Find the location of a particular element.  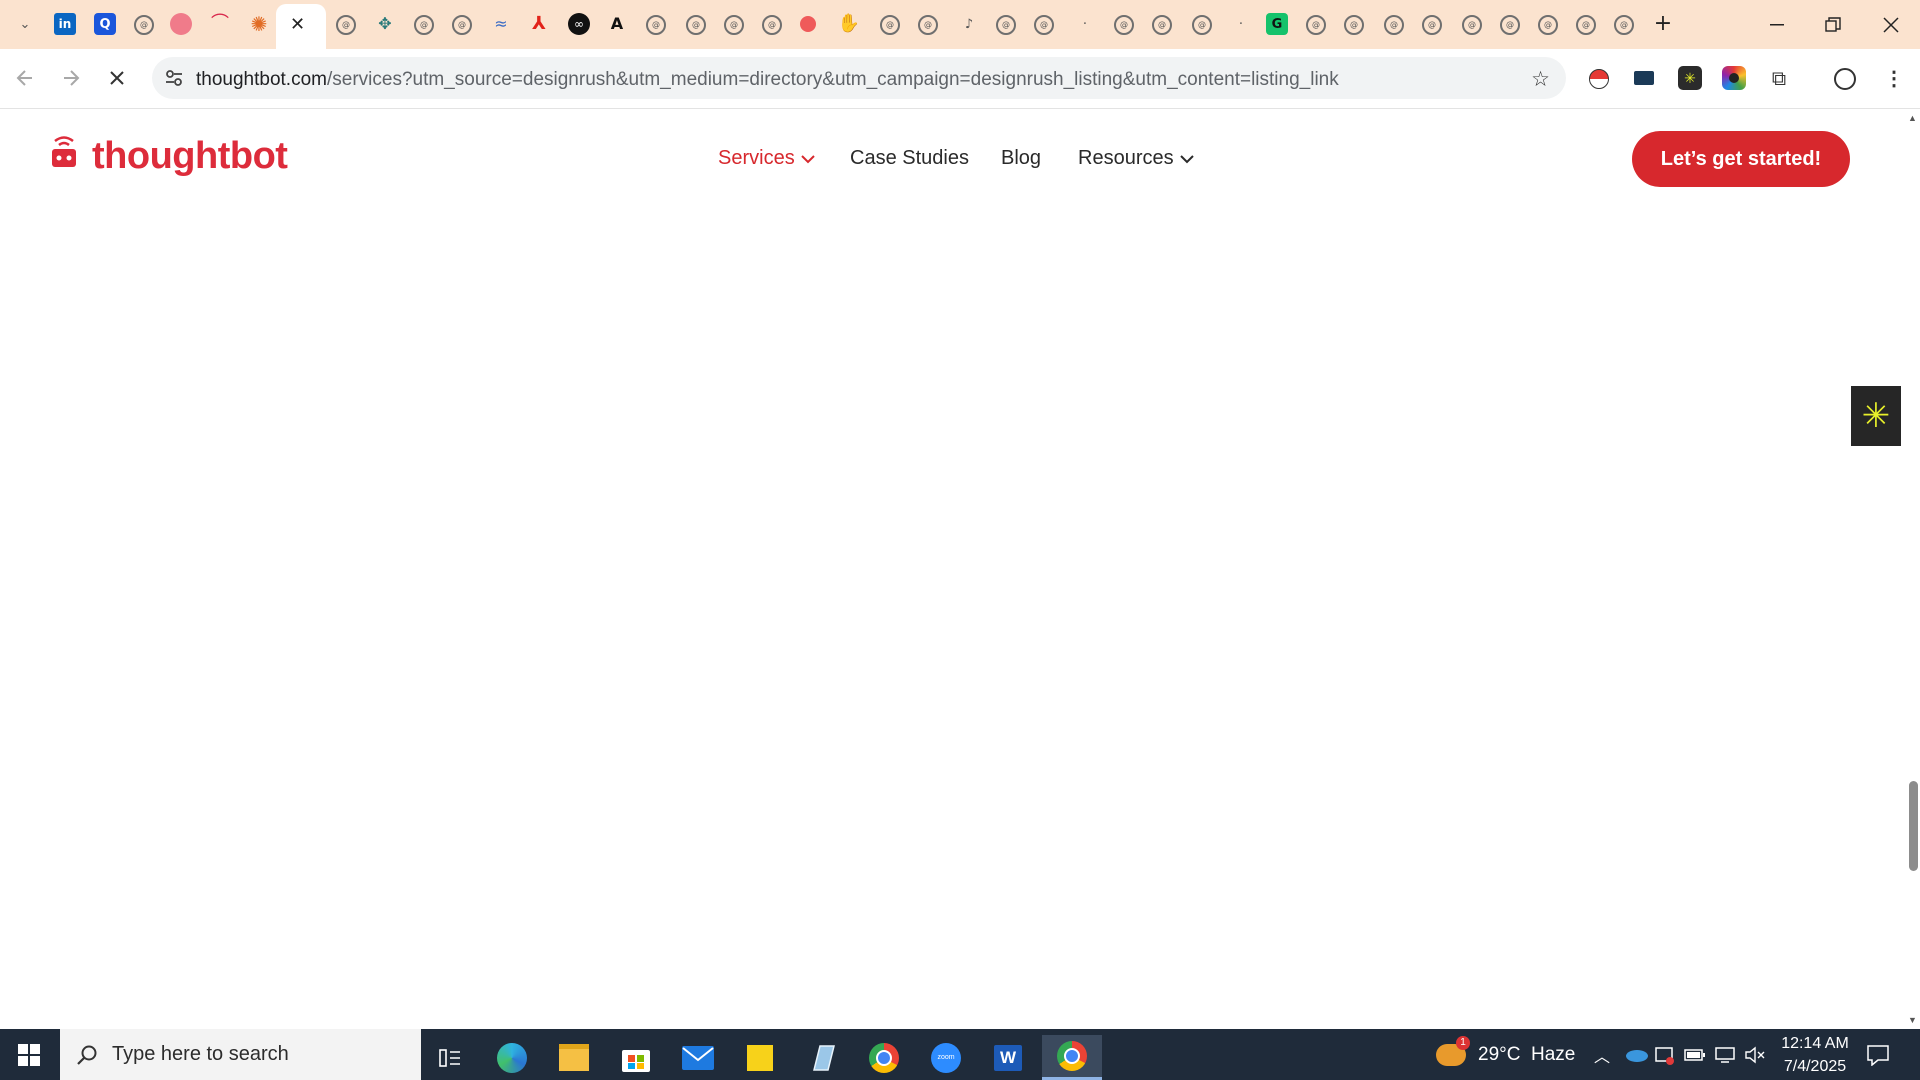

task-view-icon is located at coordinates (450, 1057).